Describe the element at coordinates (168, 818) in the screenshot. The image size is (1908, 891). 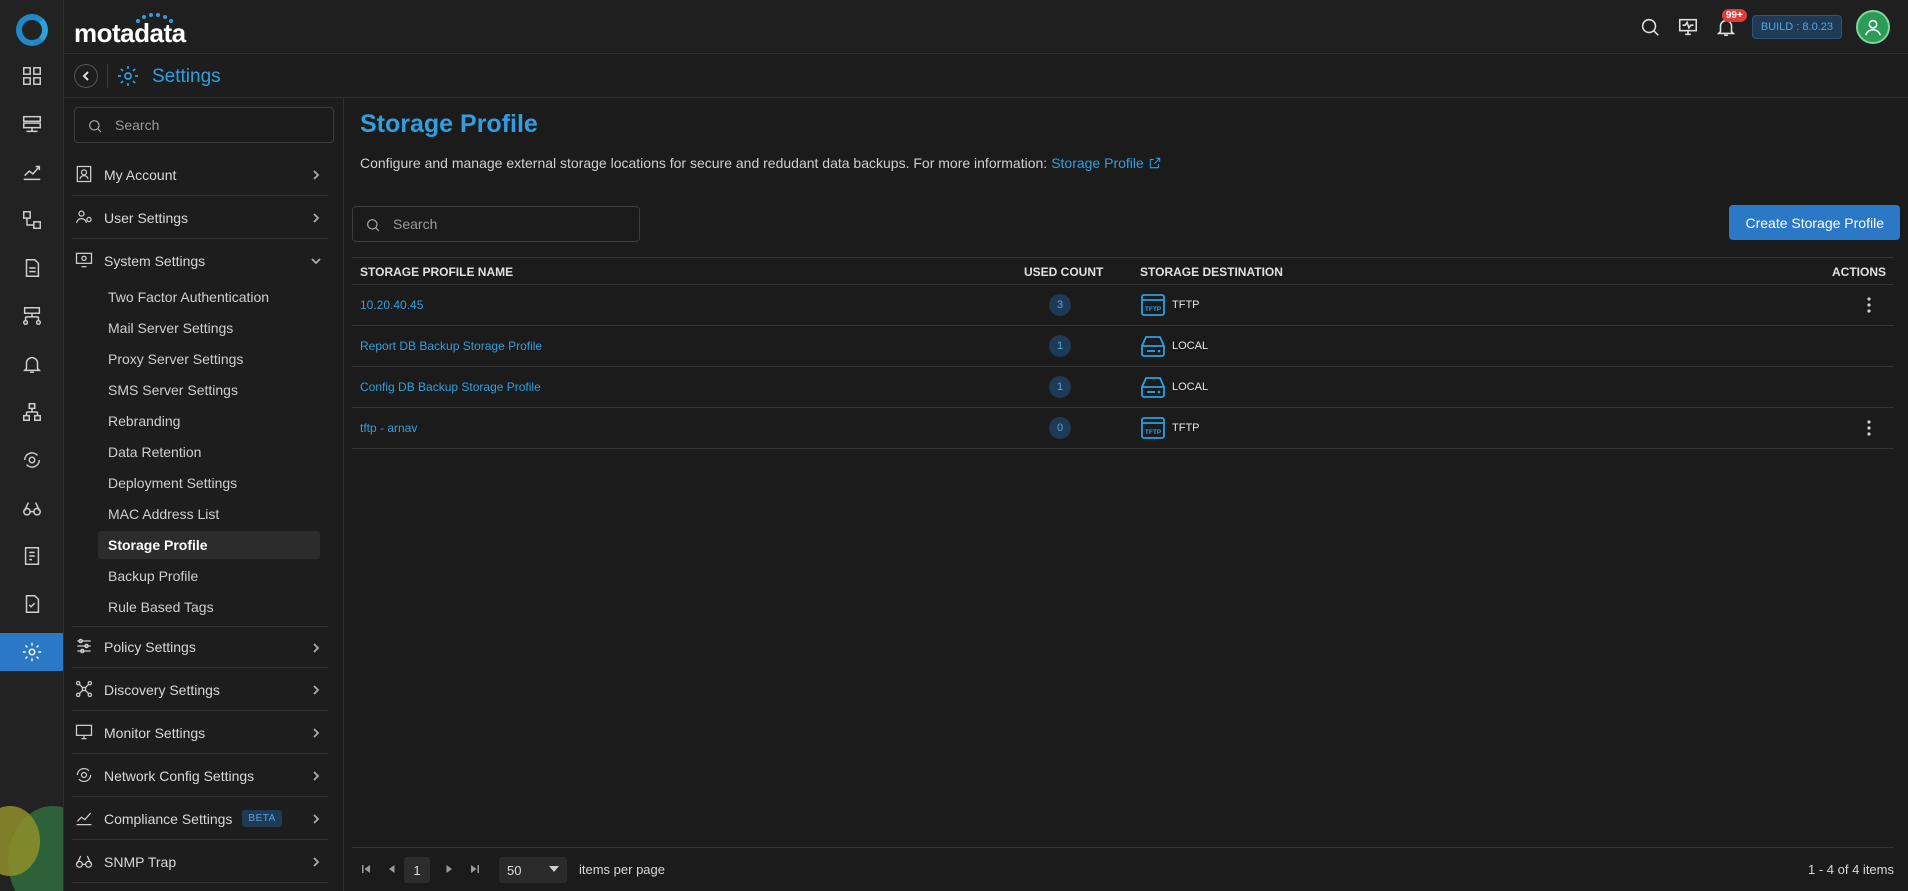
I see `sidebar-group-label: Compliance Settings` at that location.